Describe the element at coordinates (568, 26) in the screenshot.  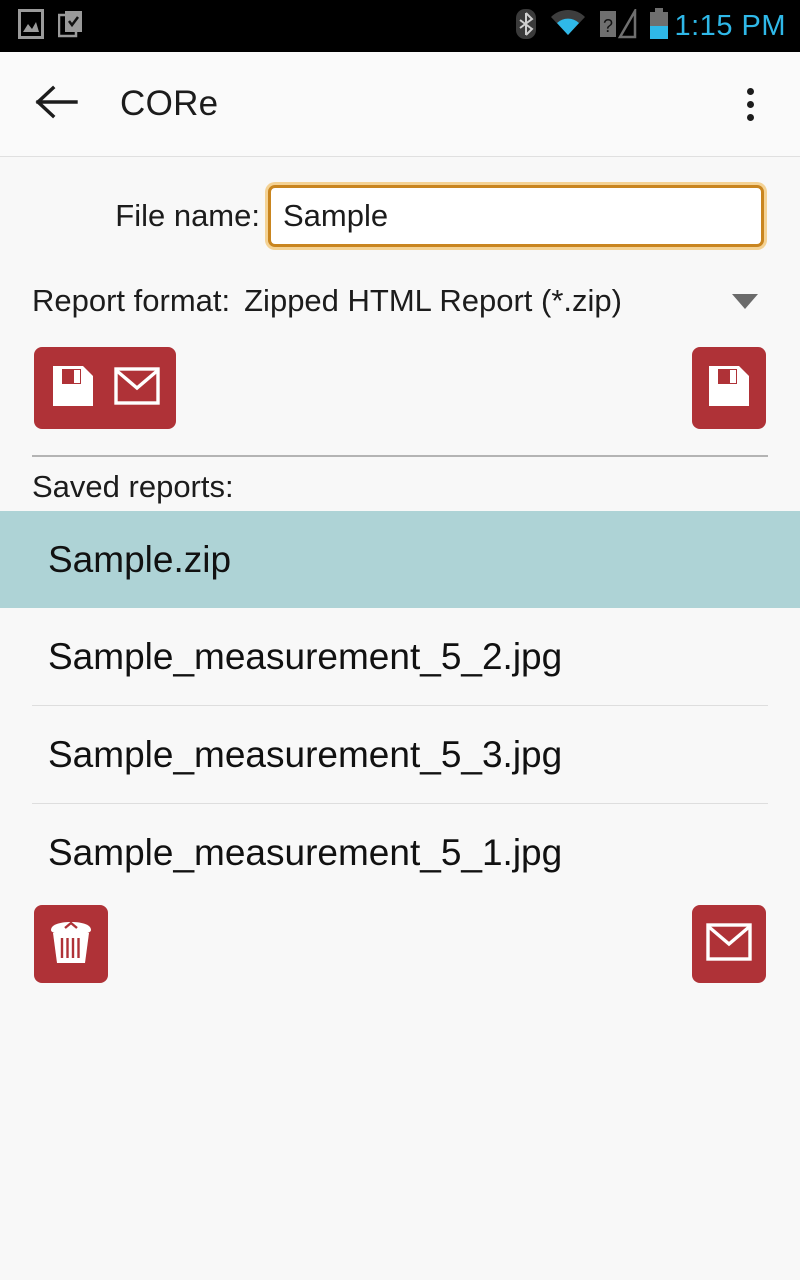
I see `wifi-icon` at that location.